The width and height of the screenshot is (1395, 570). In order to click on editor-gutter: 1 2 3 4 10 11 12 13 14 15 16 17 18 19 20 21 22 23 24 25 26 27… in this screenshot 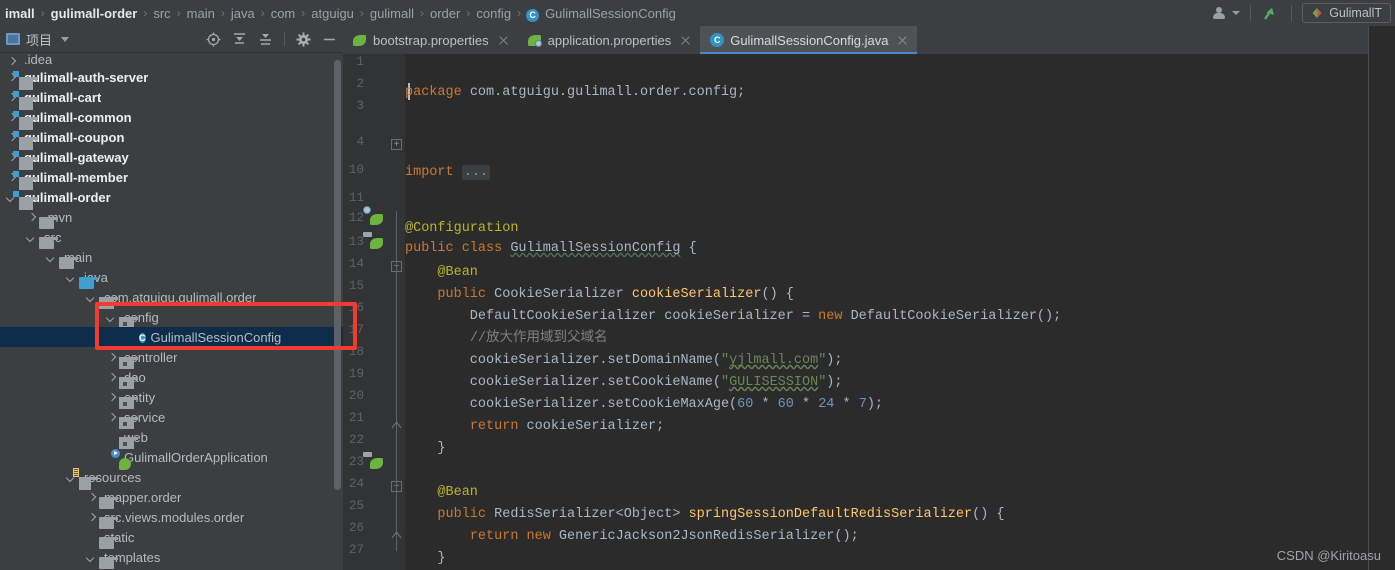, I will do `click(374, 312)`.